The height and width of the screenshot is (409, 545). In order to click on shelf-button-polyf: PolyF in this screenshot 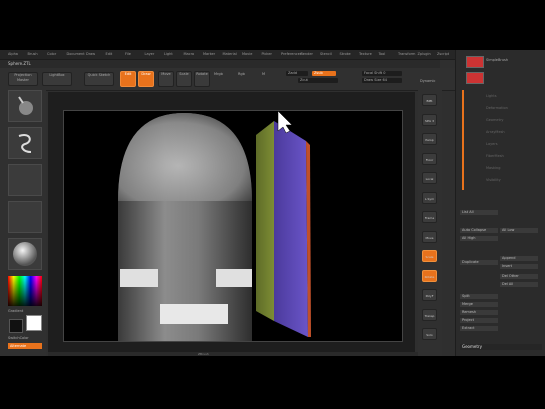, I will do `click(429, 295)`.